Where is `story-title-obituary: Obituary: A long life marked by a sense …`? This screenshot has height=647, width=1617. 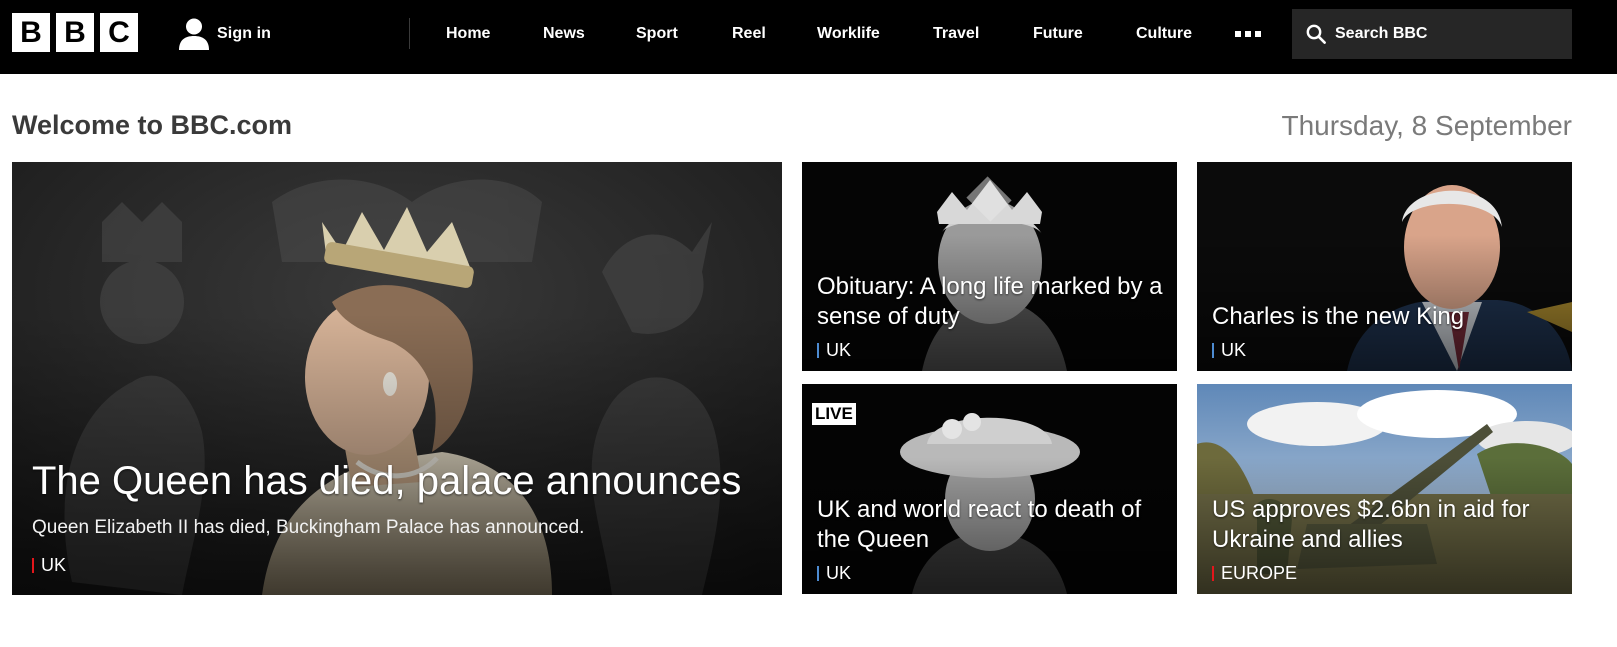 story-title-obituary: Obituary: A long life marked by a sense … is located at coordinates (991, 302).